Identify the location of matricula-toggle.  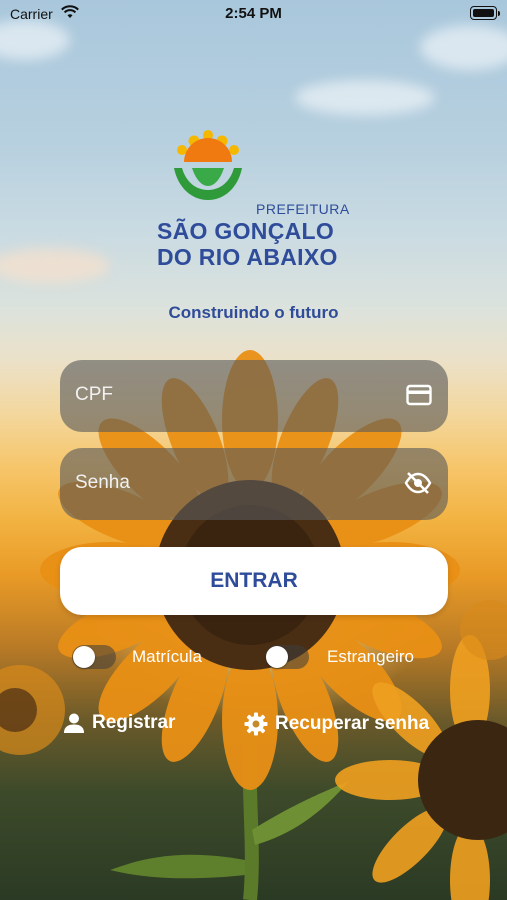
(94, 657).